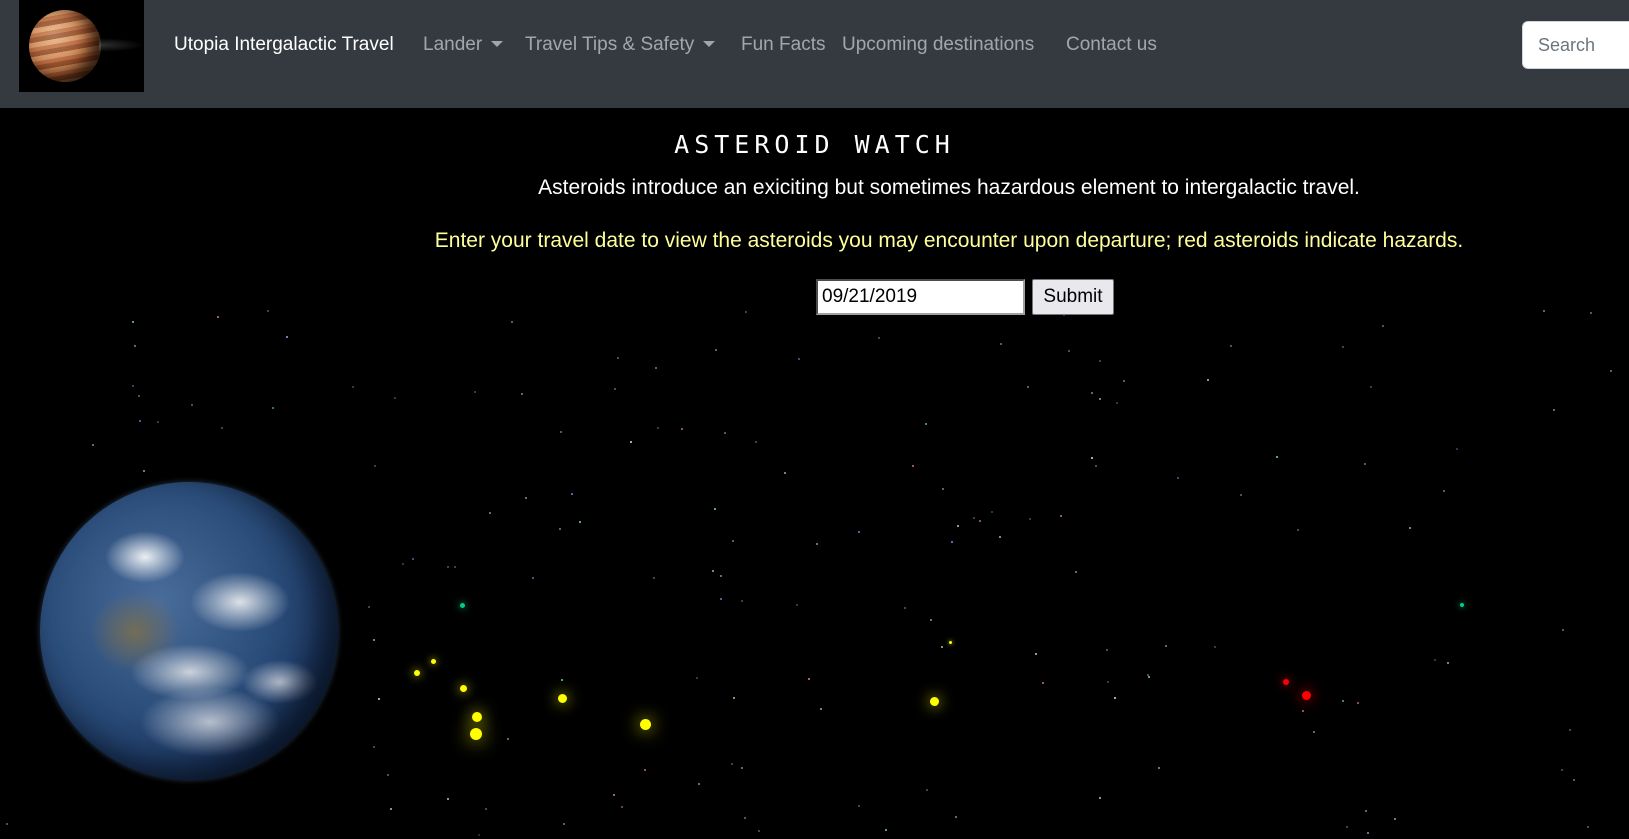 The height and width of the screenshot is (839, 1629). Describe the element at coordinates (284, 45) in the screenshot. I see `brand-link: Utopia Intergalactic Travel` at that location.